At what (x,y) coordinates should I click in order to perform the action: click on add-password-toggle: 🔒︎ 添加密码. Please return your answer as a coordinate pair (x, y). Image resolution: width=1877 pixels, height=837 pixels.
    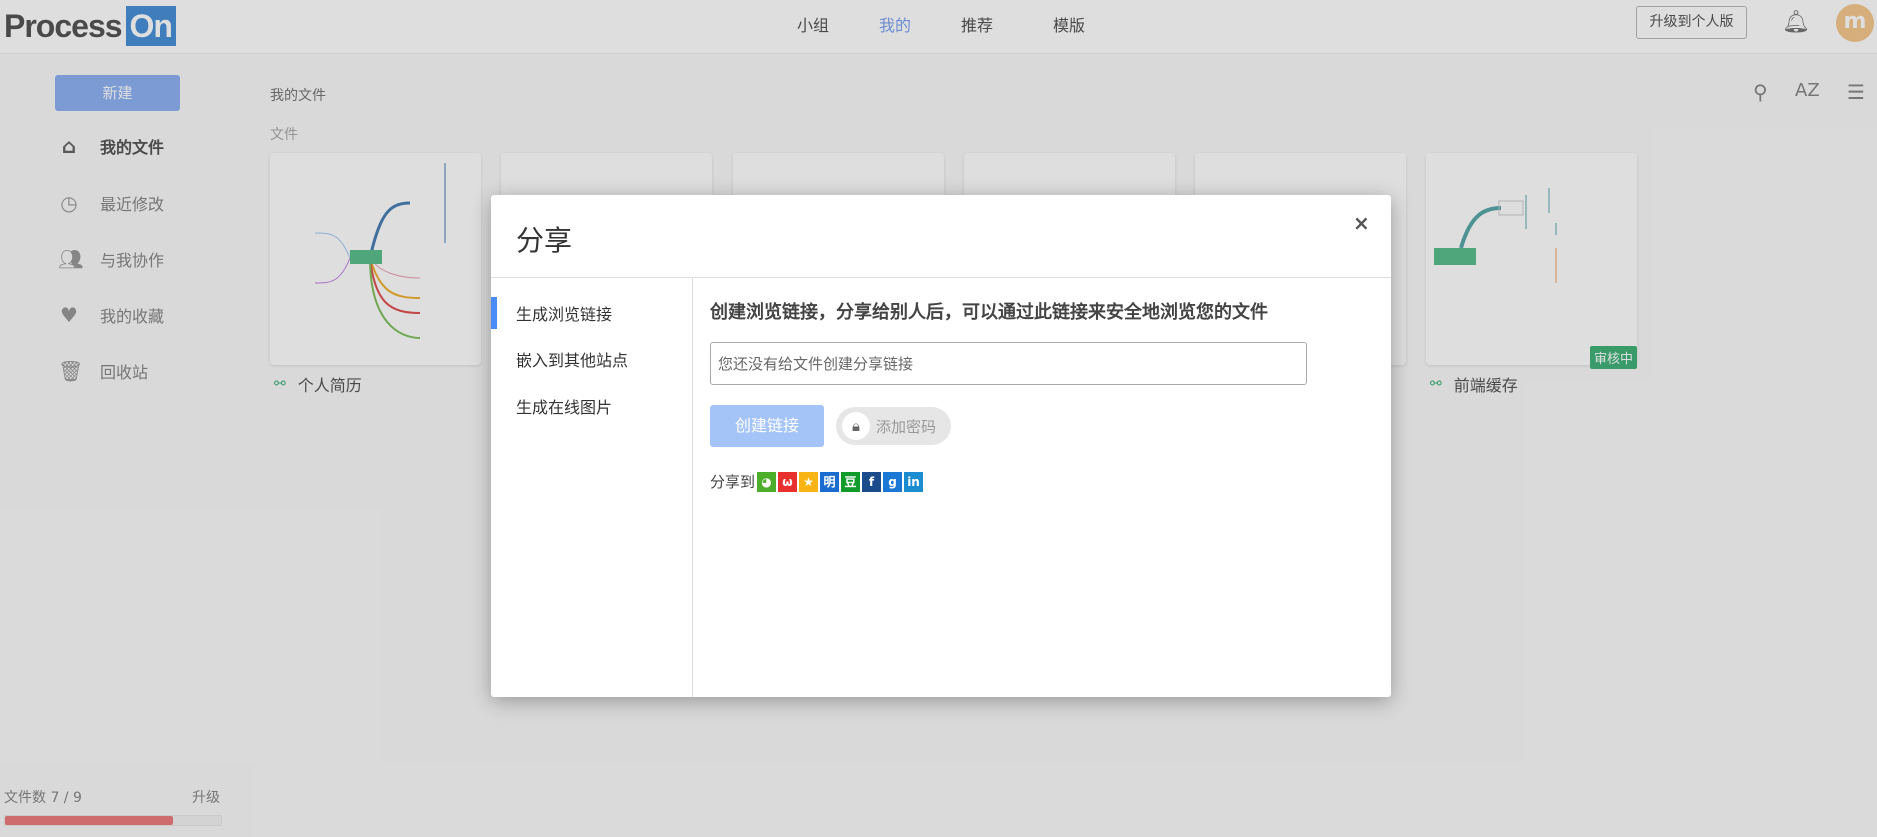
    Looking at the image, I should click on (893, 426).